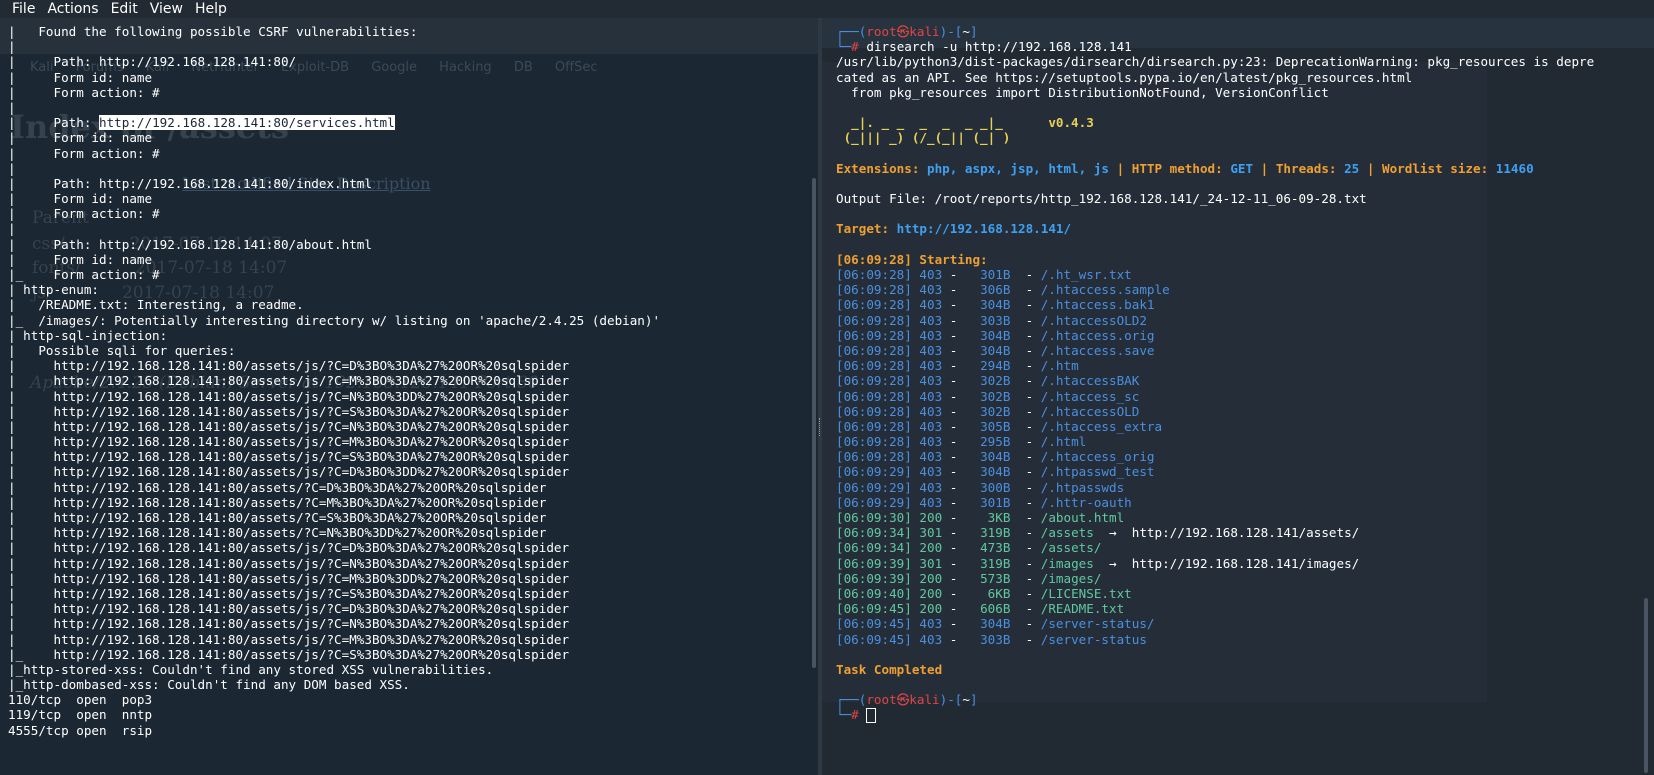 The height and width of the screenshot is (775, 1654). Describe the element at coordinates (931, 593) in the screenshot. I see `result-code: 200` at that location.